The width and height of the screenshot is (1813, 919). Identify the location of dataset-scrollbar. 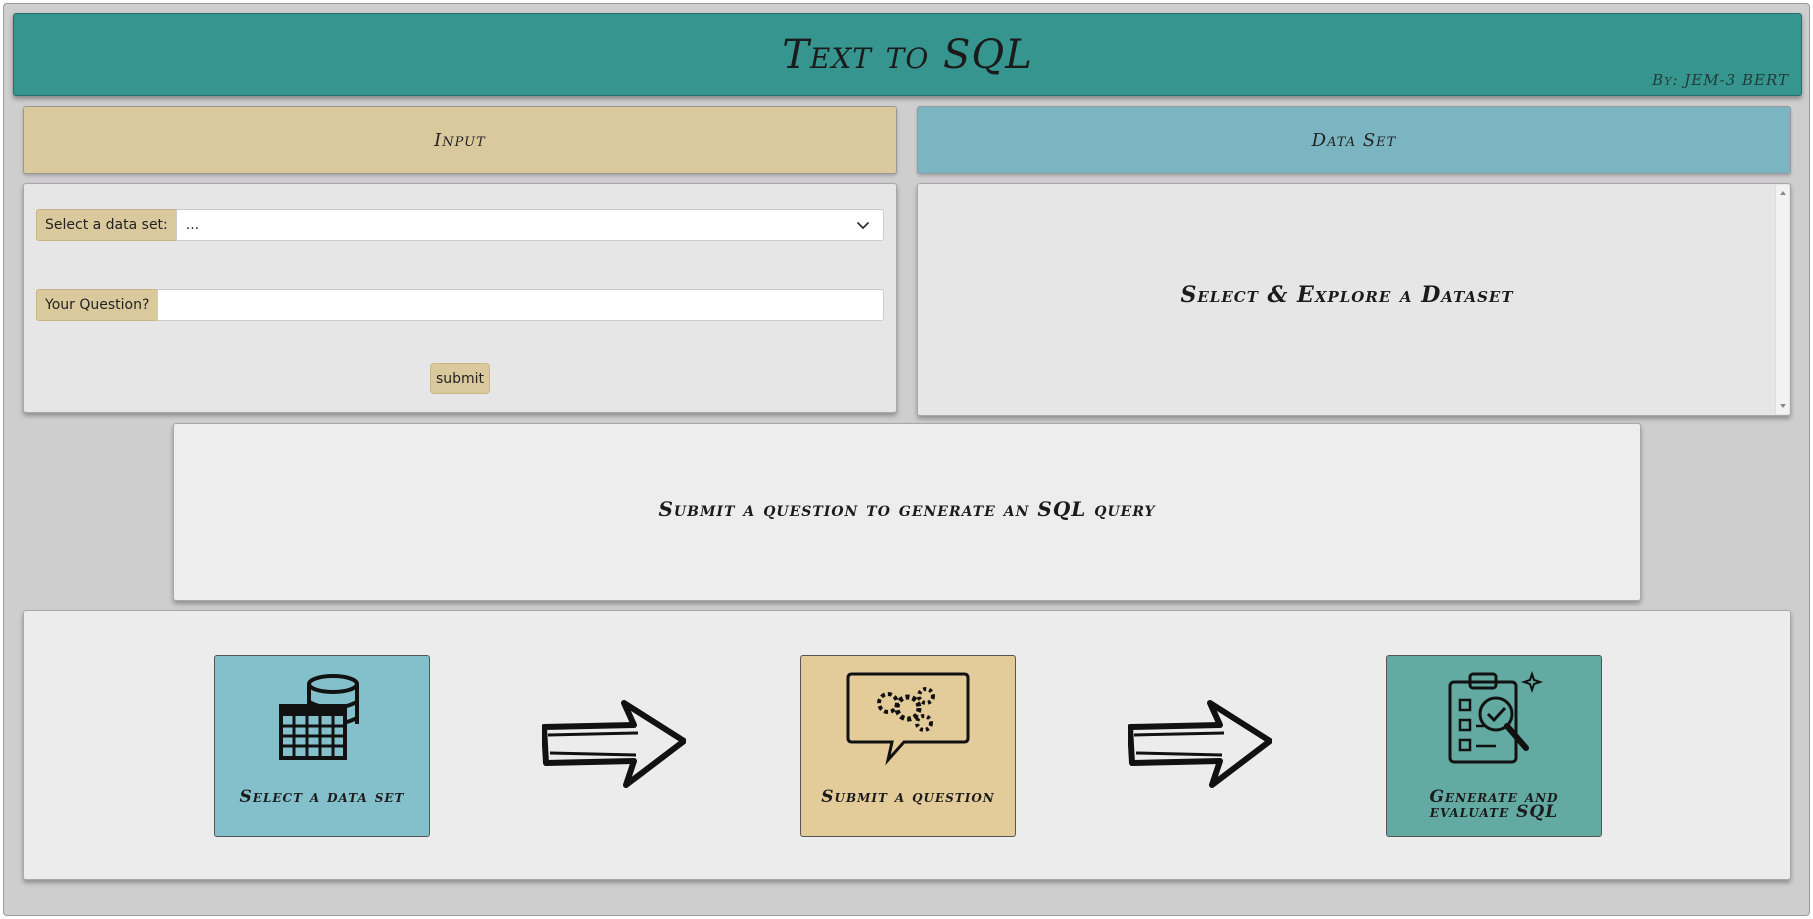
(1782, 299).